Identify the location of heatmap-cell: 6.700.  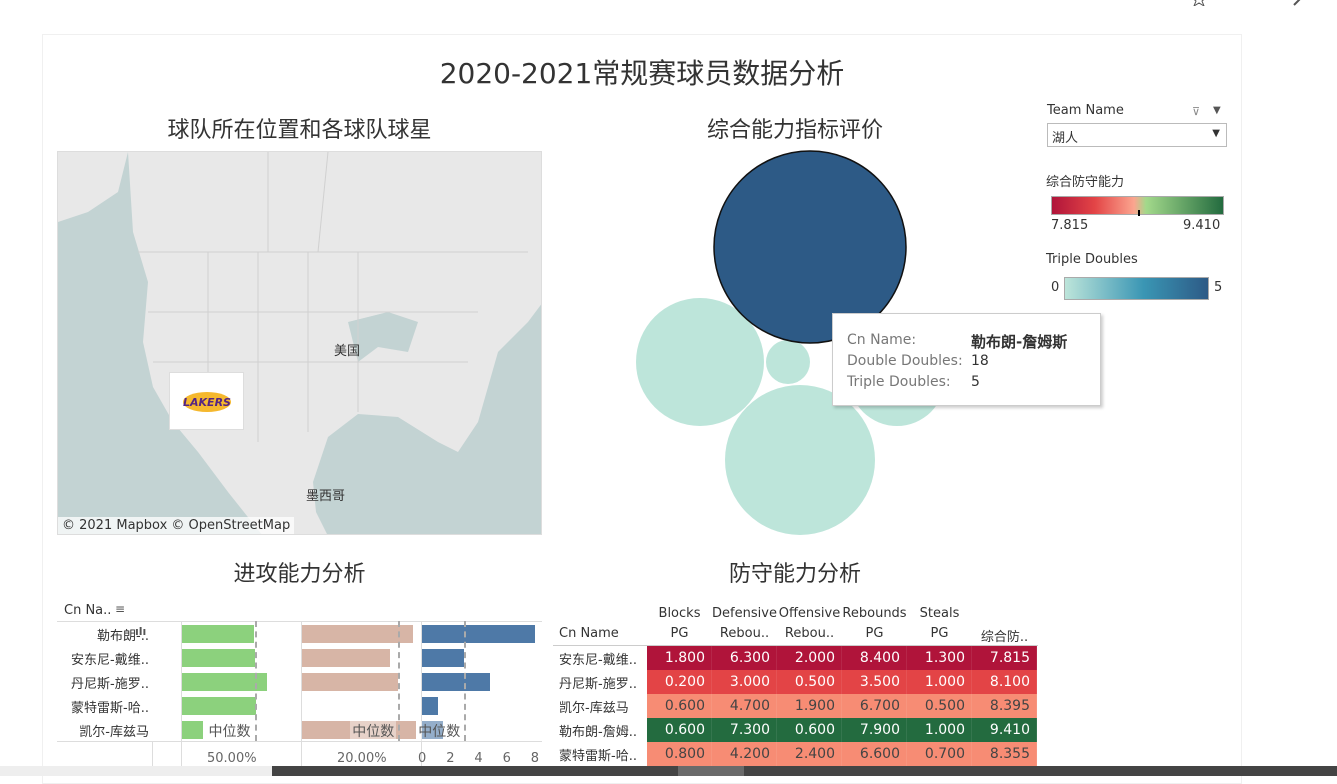
(874, 706).